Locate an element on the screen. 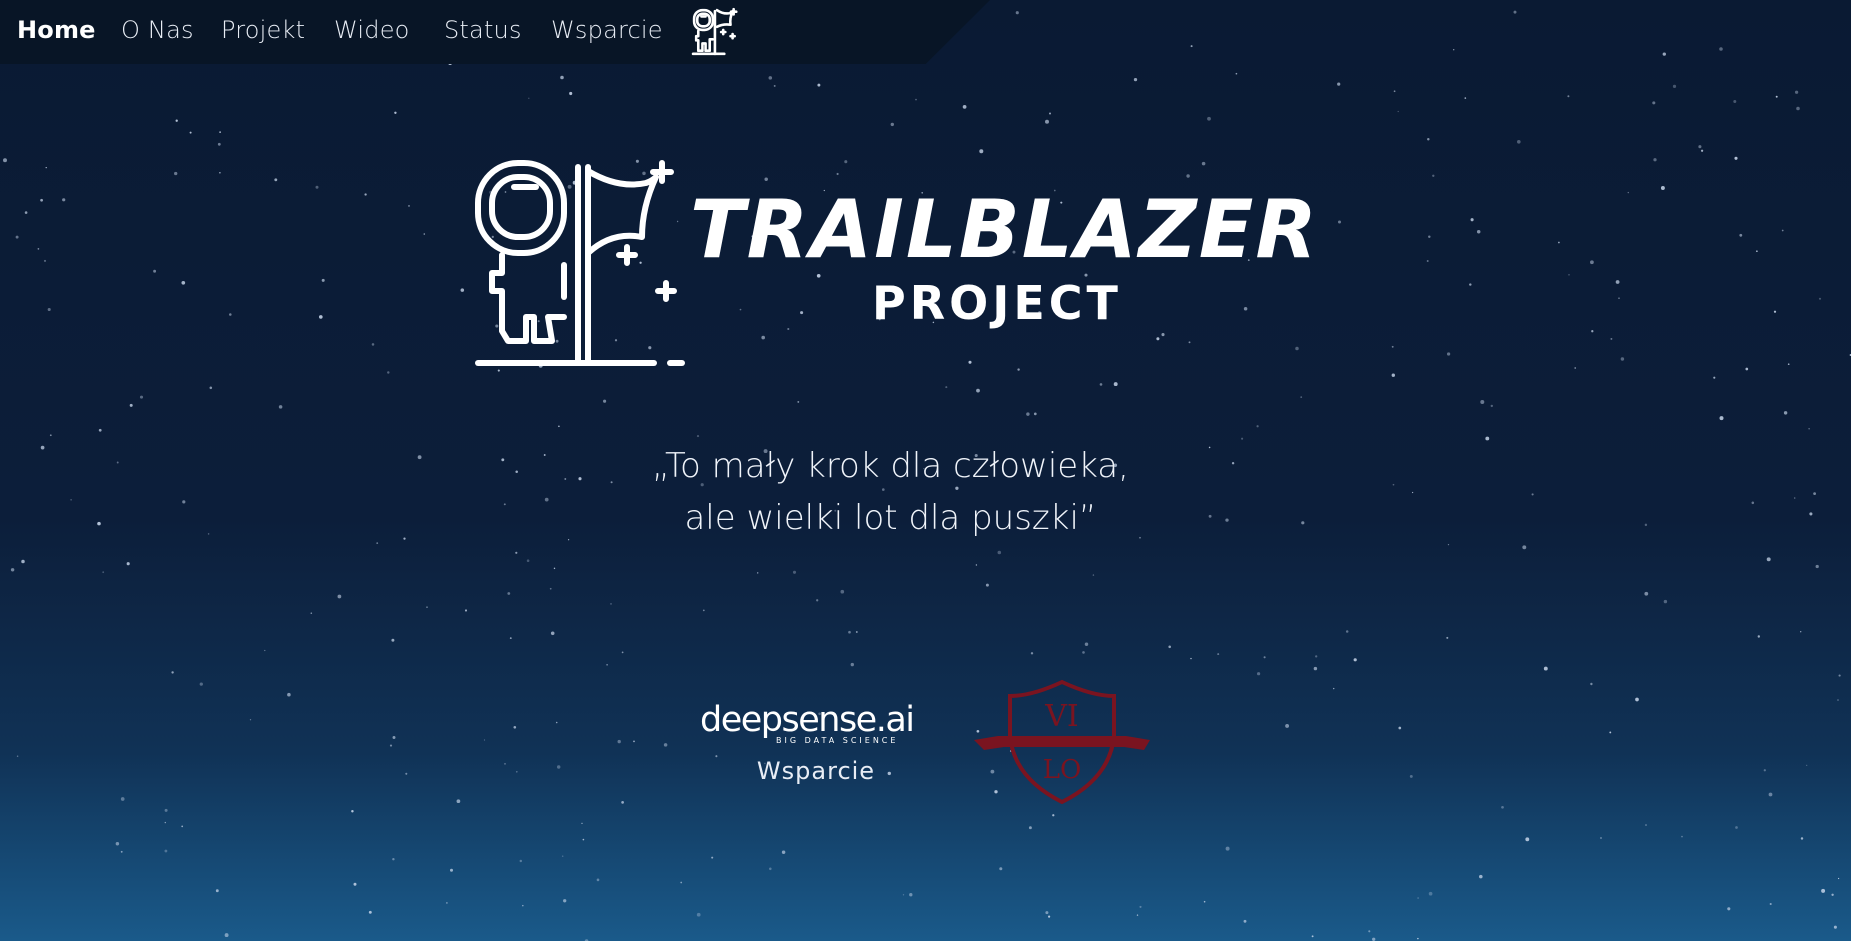 This screenshot has width=1851, height=941. top-navigation: Home O Nas Projekt Wideo Status Wsparcie is located at coordinates (495, 32).